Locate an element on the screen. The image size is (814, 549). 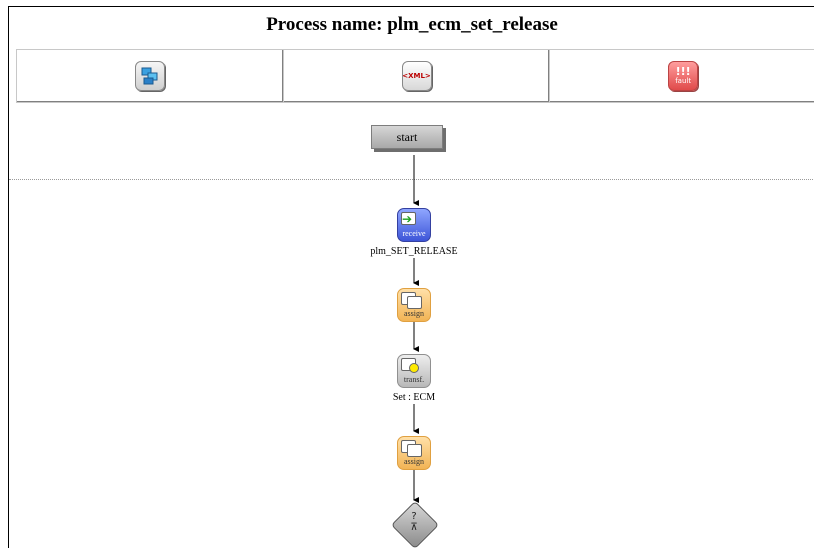
switch-icon: ? ⊼ is located at coordinates (414, 522).